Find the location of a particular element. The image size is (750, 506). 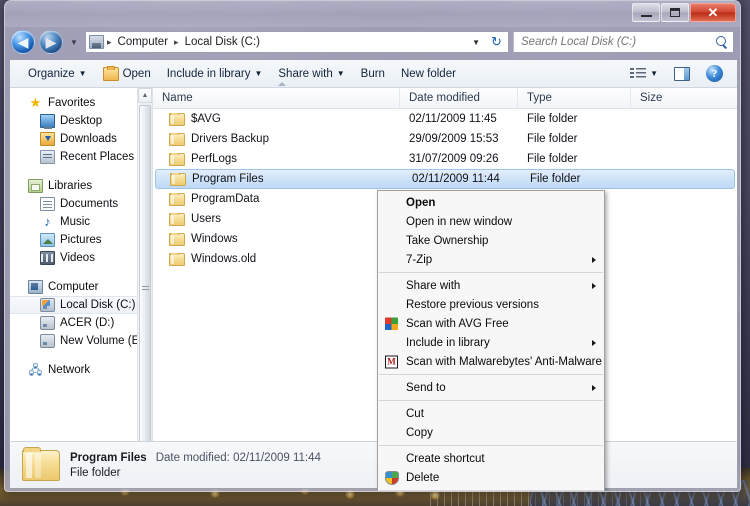

burn-label: Burn is located at coordinates (372, 73).